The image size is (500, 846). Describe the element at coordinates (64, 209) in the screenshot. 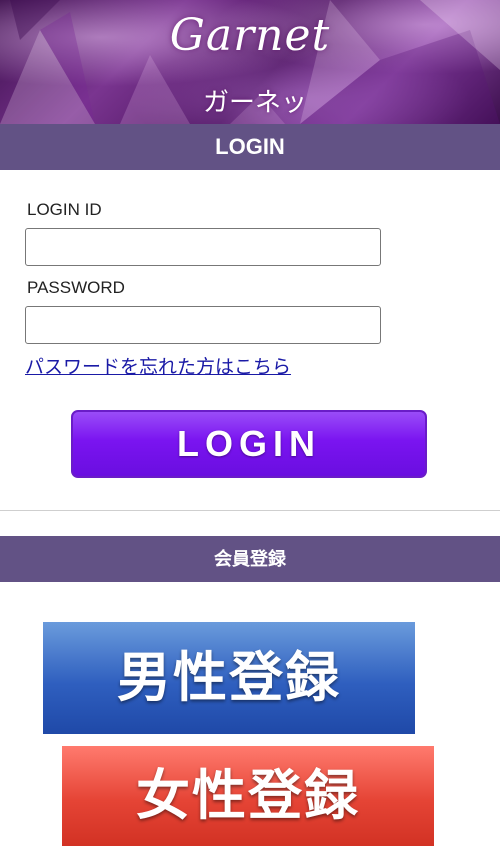

I see `login-id-label: LOGIN ID` at that location.